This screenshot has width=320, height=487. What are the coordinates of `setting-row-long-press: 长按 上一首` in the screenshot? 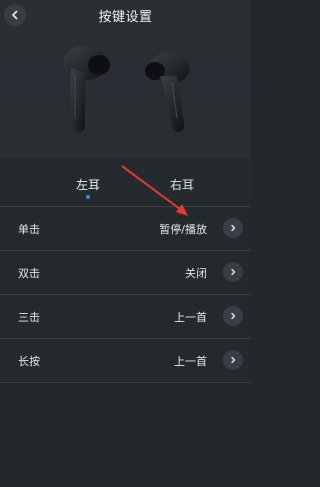 It's located at (125, 361).